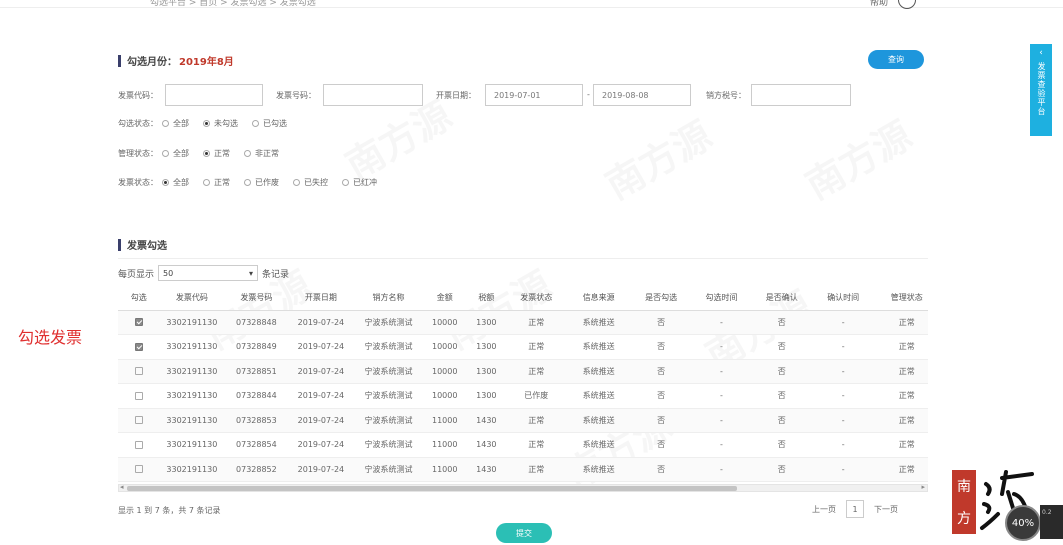 This screenshot has height=545, width=1063. I want to click on date-end-input: 2019-08-08, so click(642, 95).